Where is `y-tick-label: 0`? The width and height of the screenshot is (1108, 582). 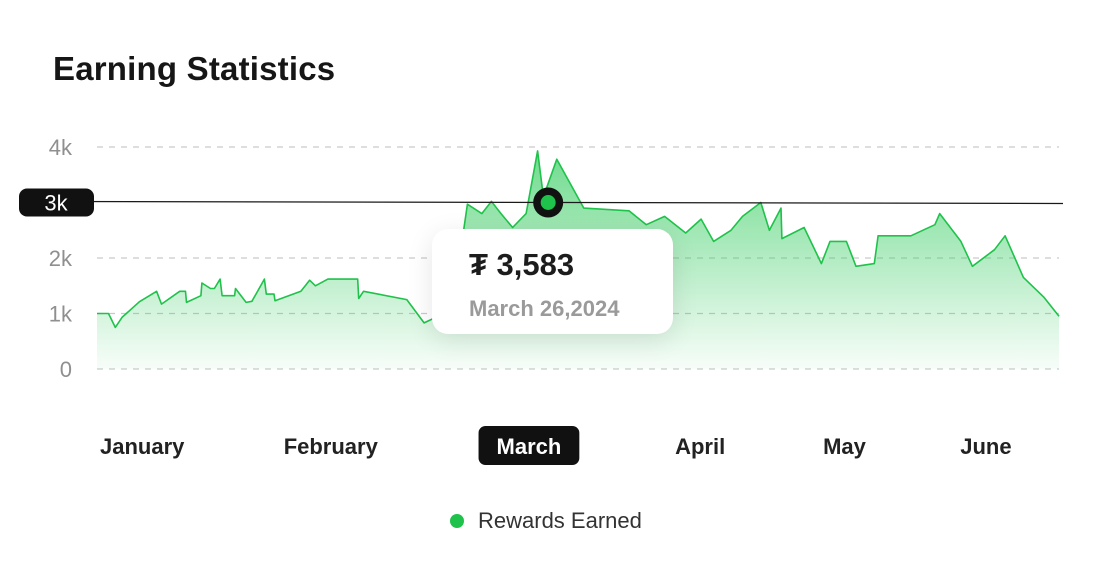 y-tick-label: 0 is located at coordinates (66, 369).